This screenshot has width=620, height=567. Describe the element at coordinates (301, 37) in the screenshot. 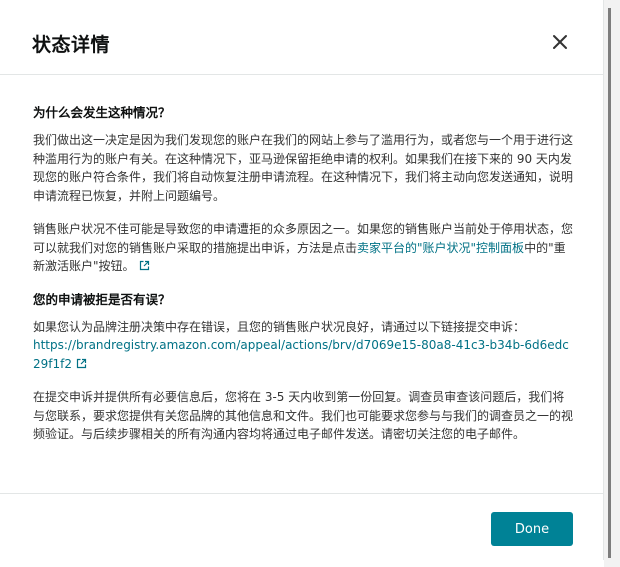

I see `modal-header: 状态详情` at that location.